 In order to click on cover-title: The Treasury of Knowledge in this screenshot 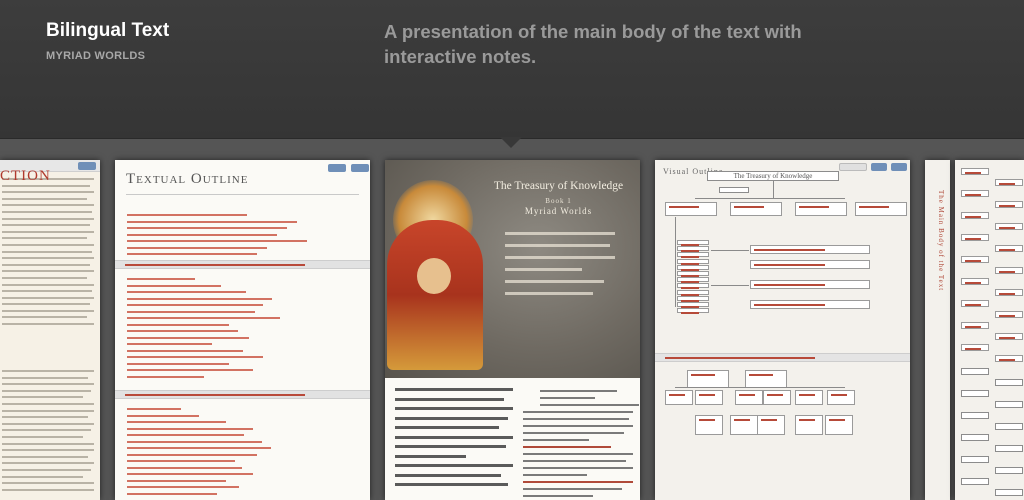, I will do `click(558, 186)`.